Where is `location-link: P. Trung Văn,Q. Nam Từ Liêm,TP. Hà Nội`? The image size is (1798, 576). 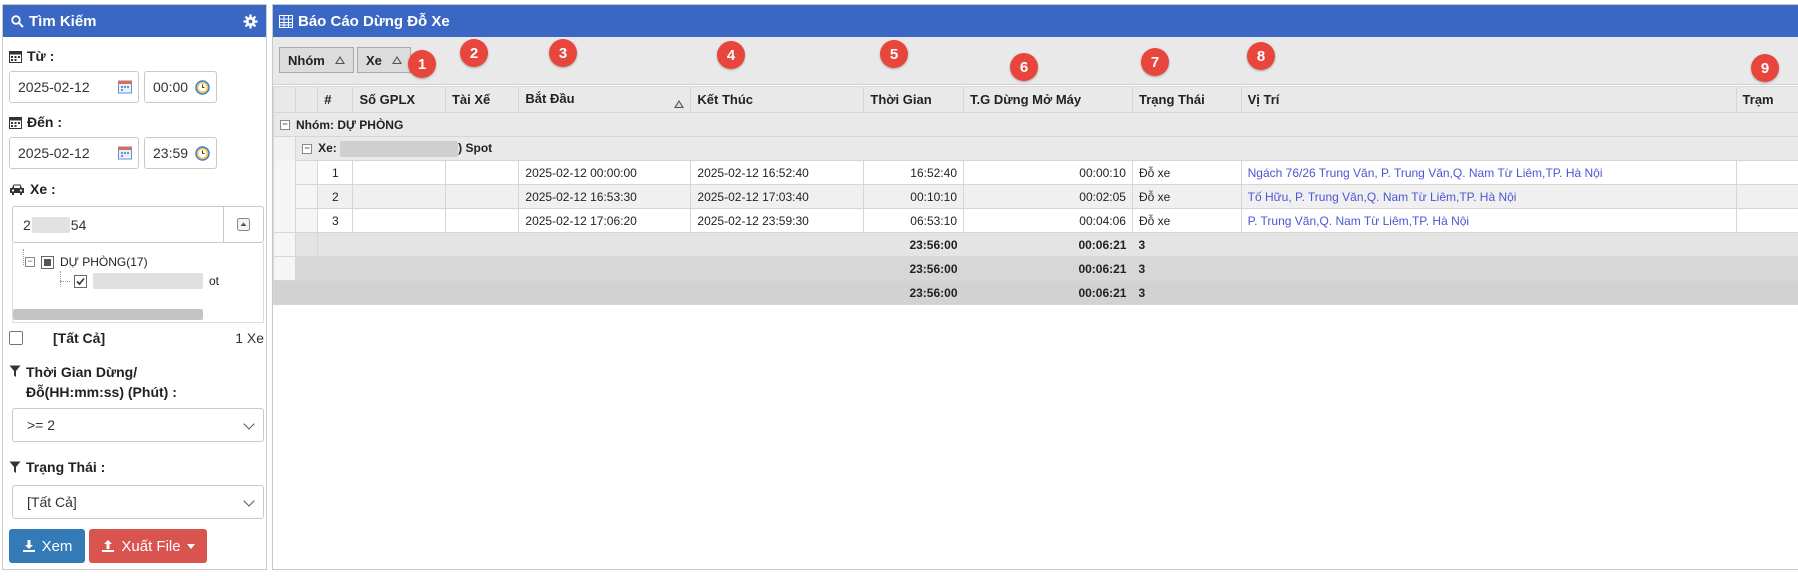 location-link: P. Trung Văn,Q. Nam Từ Liêm,TP. Hà Nội is located at coordinates (1488, 220).